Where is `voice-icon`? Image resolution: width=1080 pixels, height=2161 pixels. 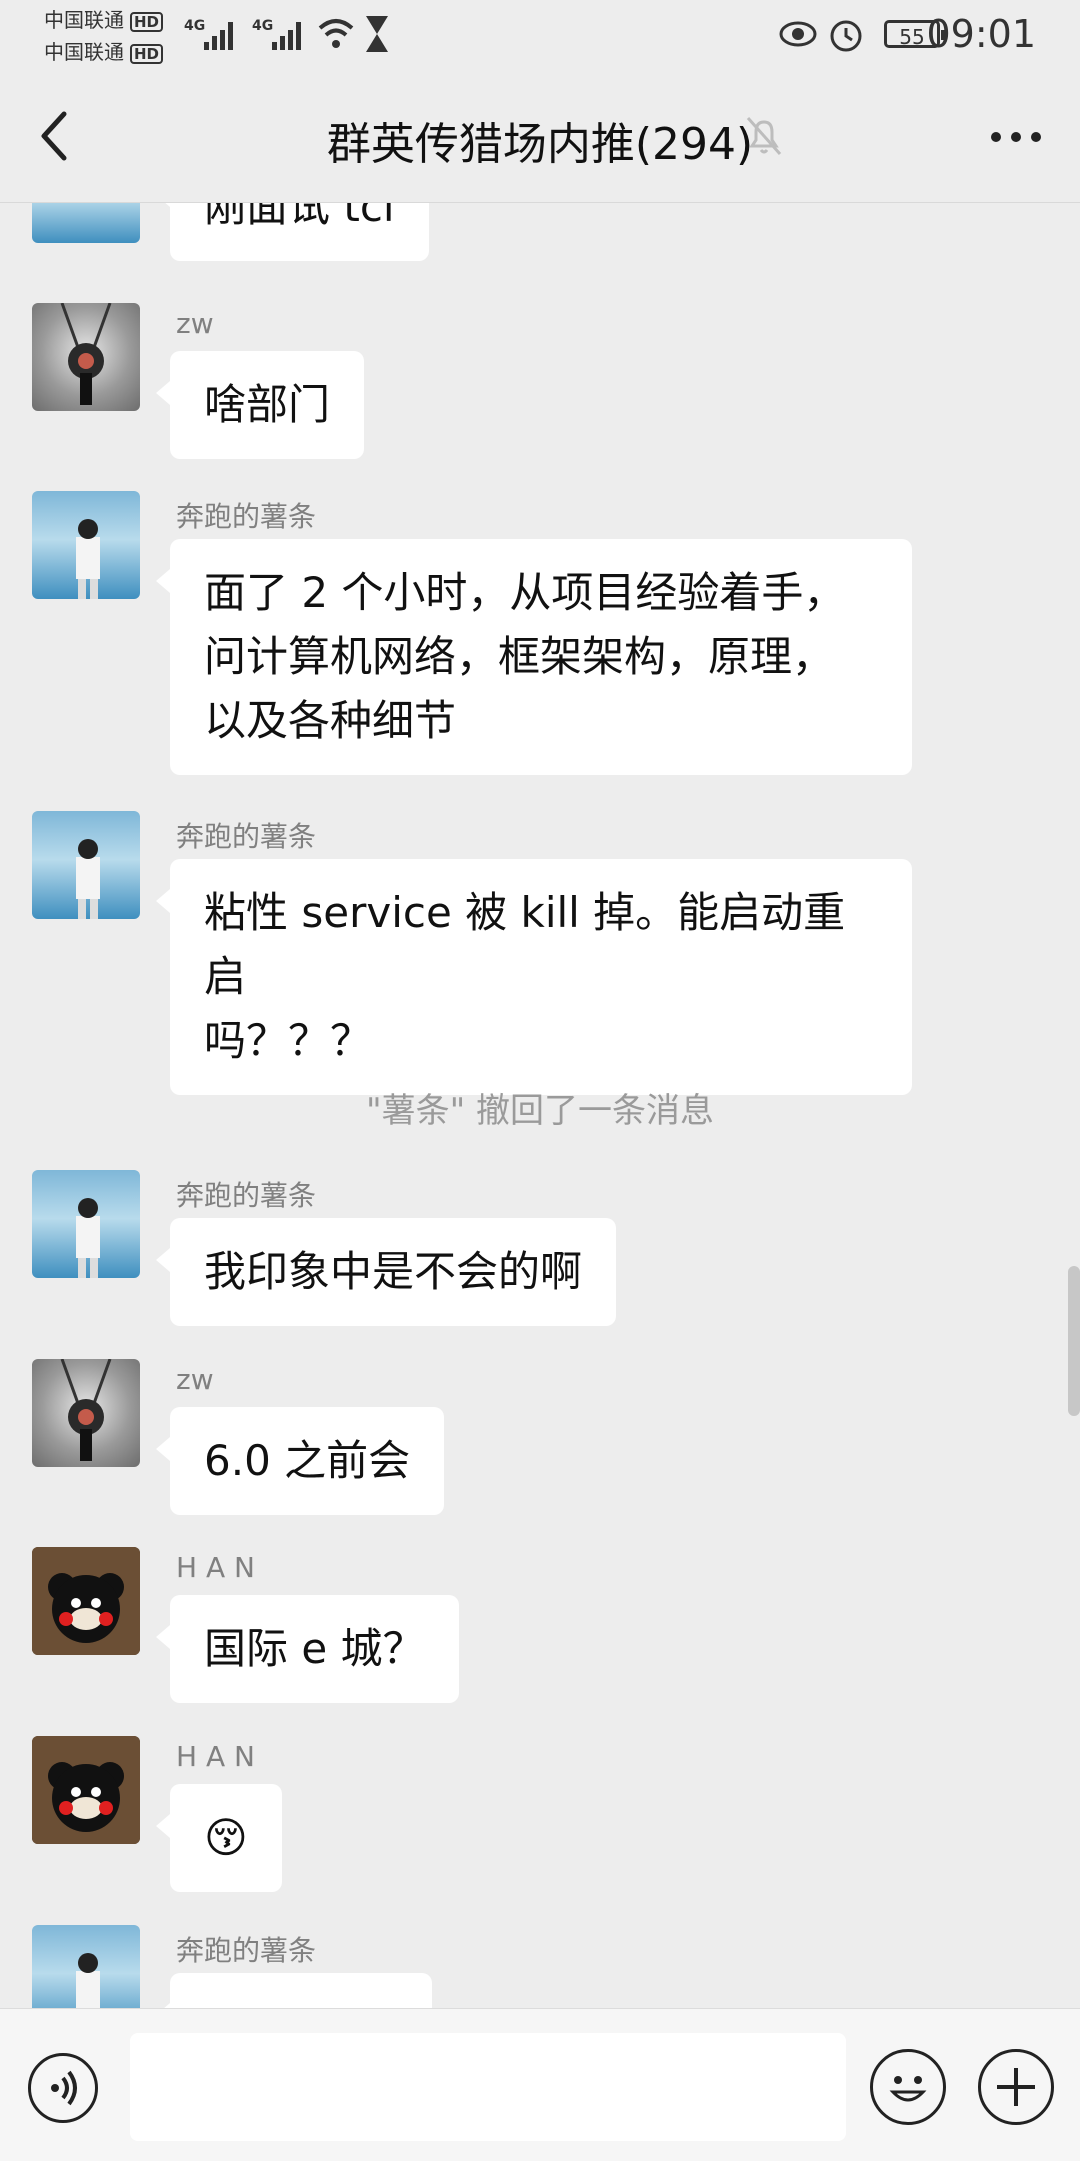
voice-icon is located at coordinates (64, 2088).